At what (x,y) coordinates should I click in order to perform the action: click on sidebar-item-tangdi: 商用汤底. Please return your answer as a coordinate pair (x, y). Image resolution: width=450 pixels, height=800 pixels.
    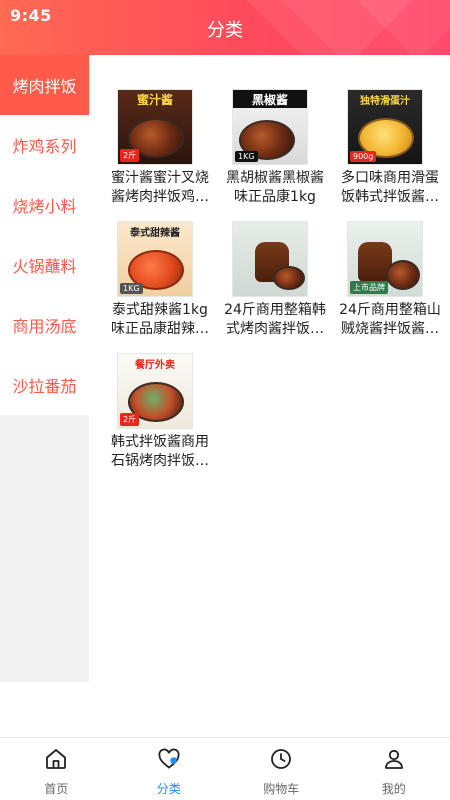
    Looking at the image, I should click on (44, 325).